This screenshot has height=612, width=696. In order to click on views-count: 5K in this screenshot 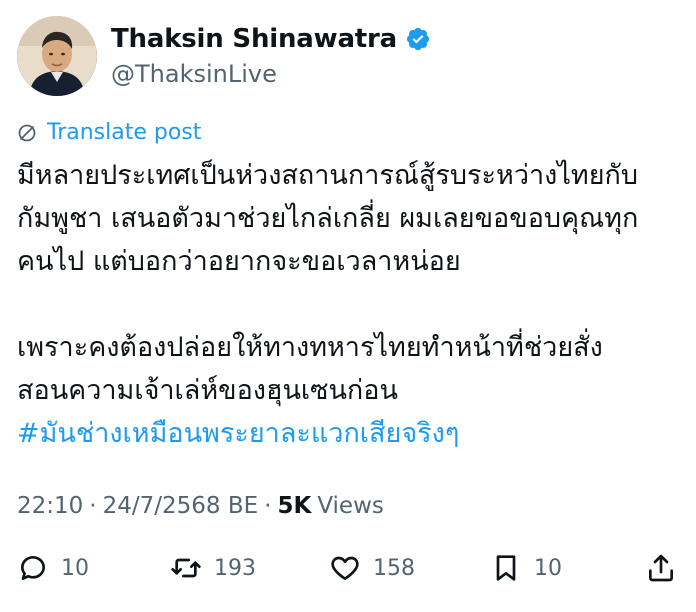, I will do `click(294, 506)`.